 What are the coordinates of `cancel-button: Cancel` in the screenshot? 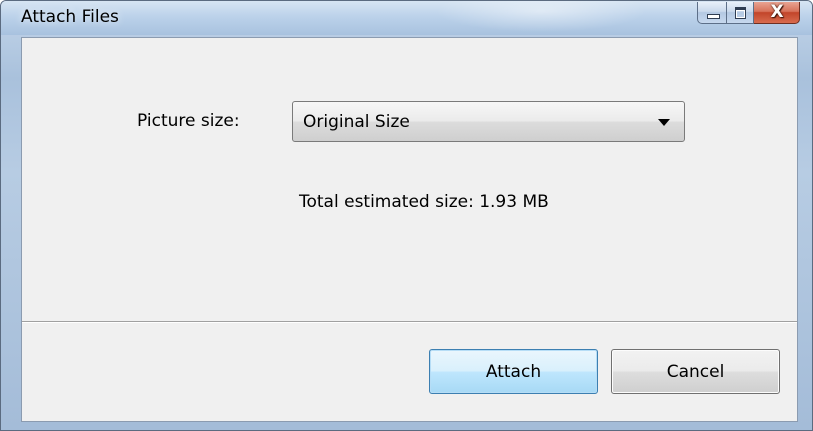 It's located at (695, 371).